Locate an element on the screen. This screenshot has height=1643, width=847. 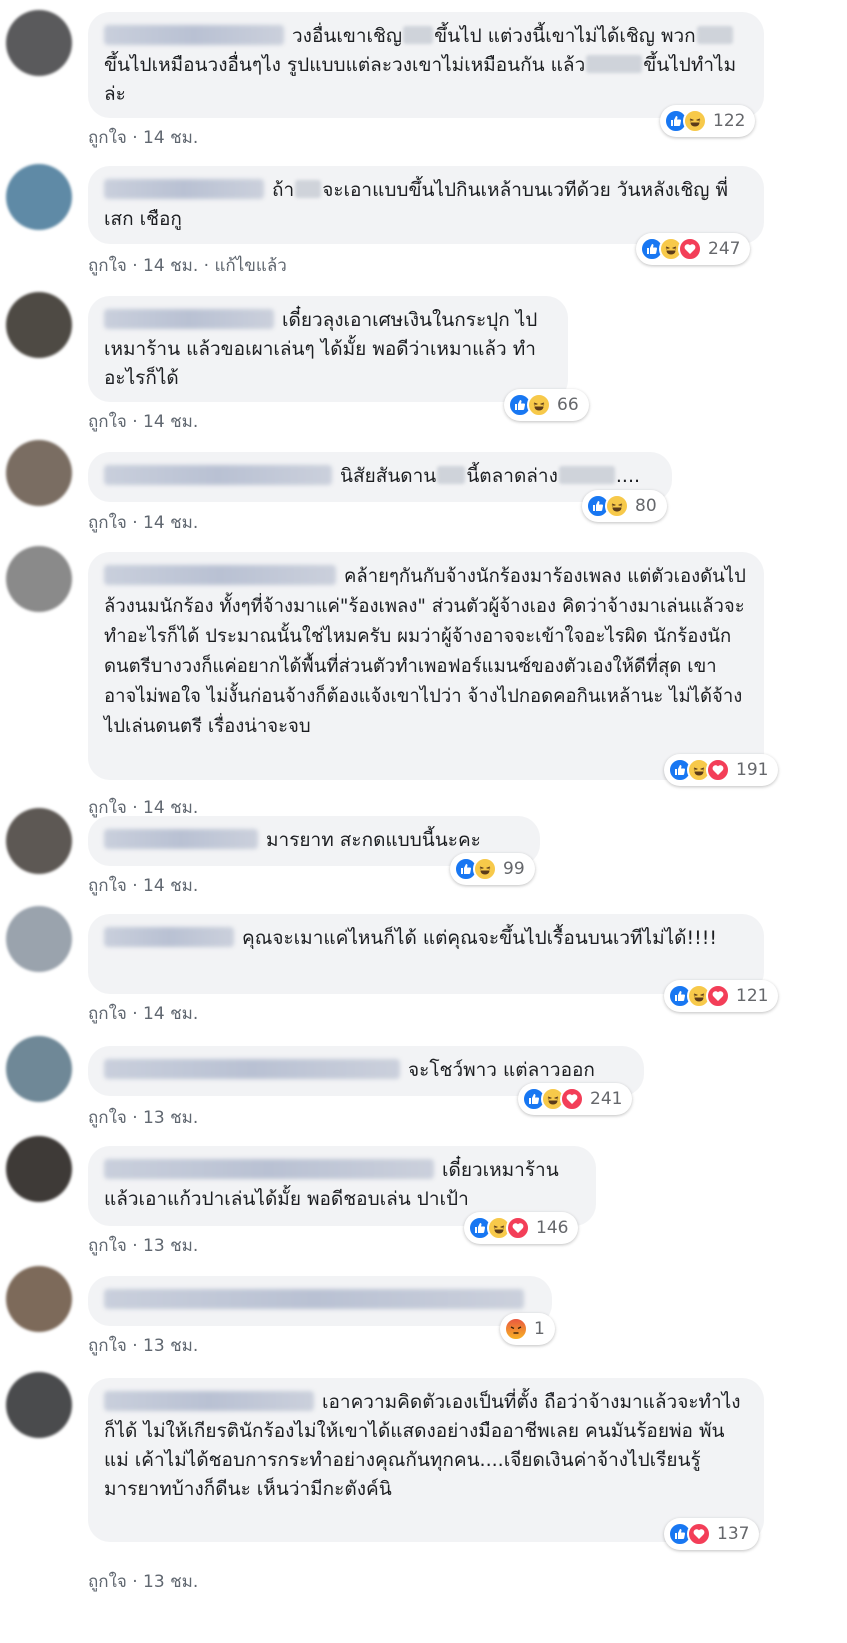
reaction-summary: 191 is located at coordinates (721, 770).